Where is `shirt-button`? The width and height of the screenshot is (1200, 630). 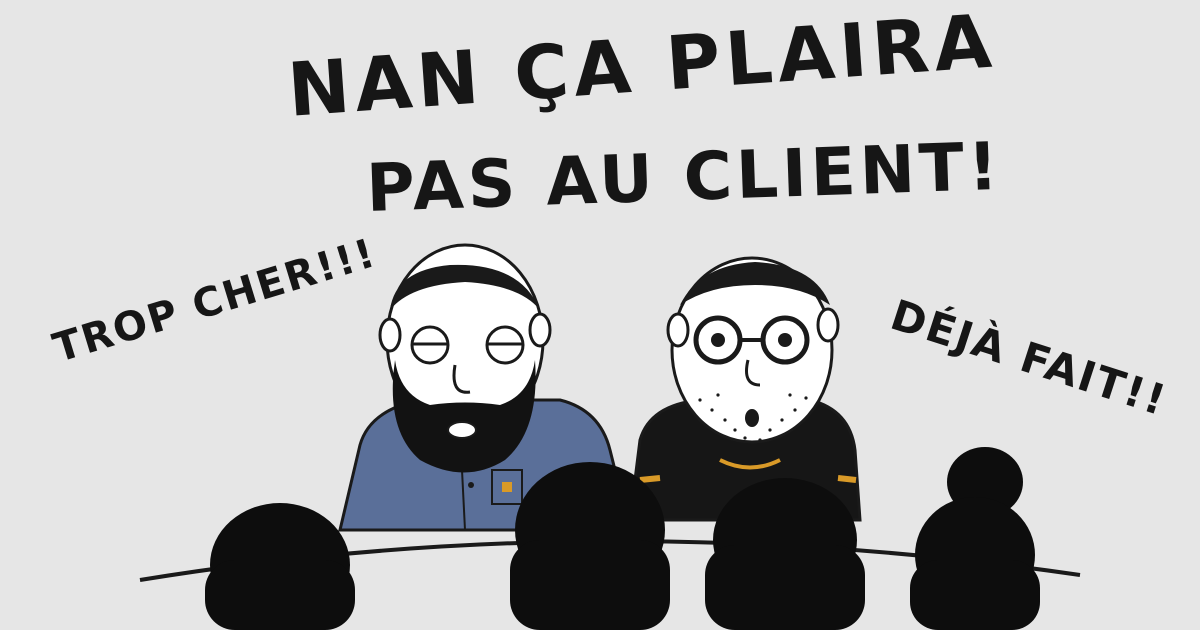
shirt-button is located at coordinates (471, 485).